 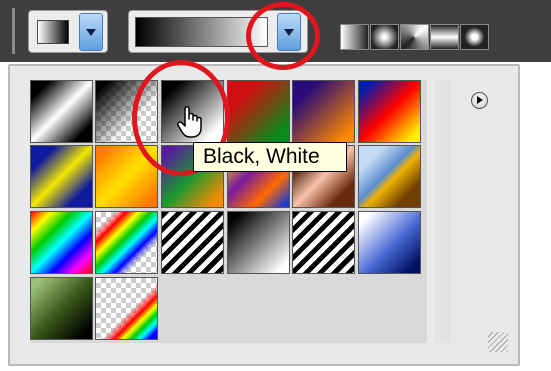 What do you see at coordinates (354, 37) in the screenshot?
I see `linear-gradient-icon` at bounding box center [354, 37].